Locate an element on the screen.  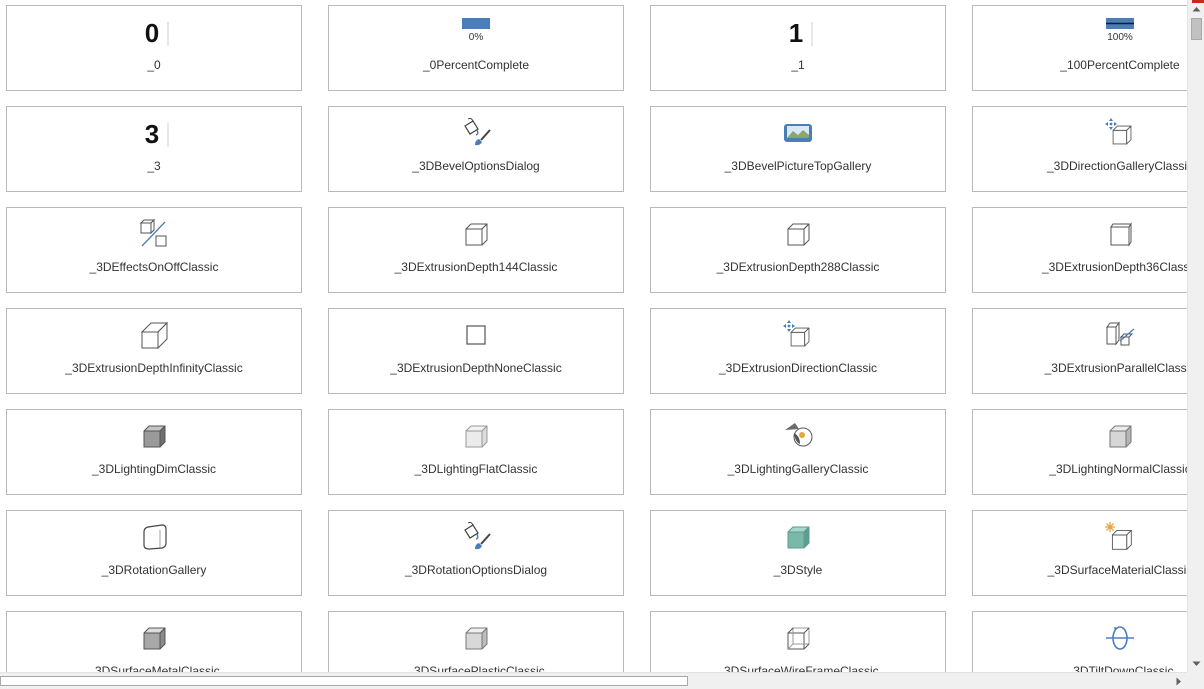
progress-full-percent-icon: 100% is located at coordinates (1120, 32).